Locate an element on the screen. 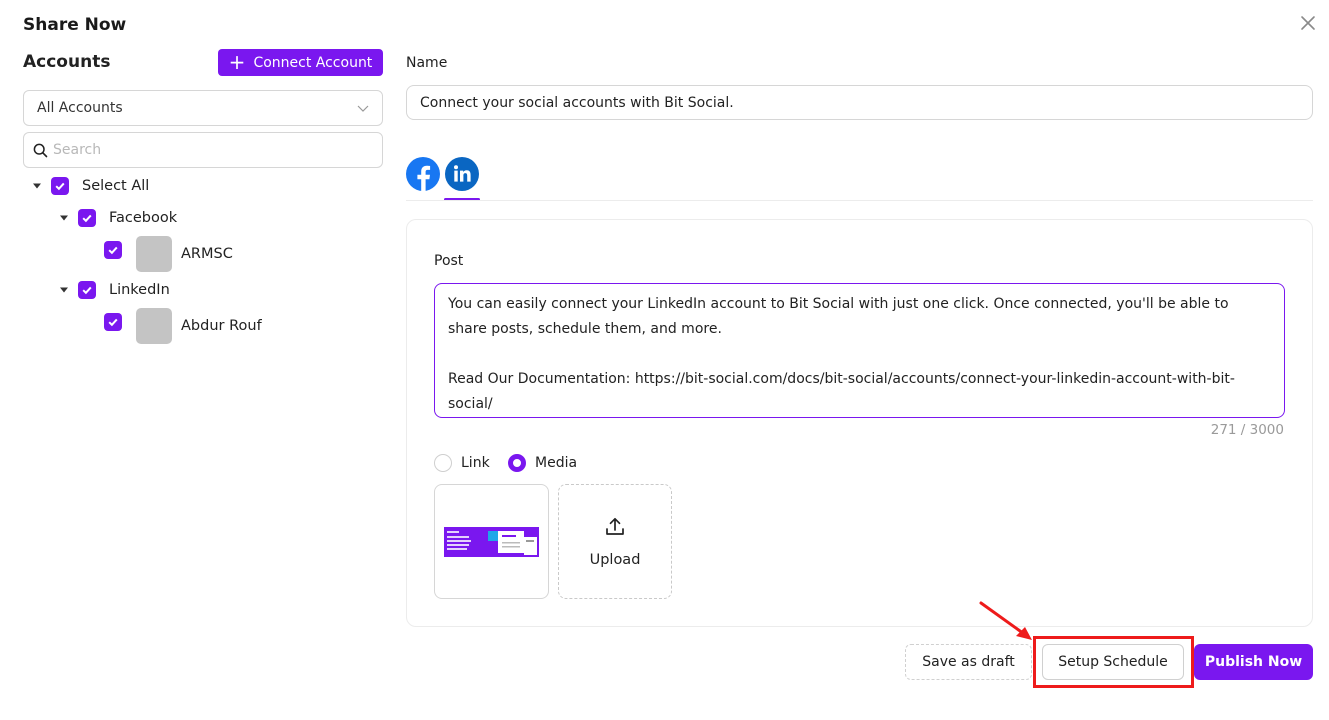  media-preview-image is located at coordinates (491, 541).